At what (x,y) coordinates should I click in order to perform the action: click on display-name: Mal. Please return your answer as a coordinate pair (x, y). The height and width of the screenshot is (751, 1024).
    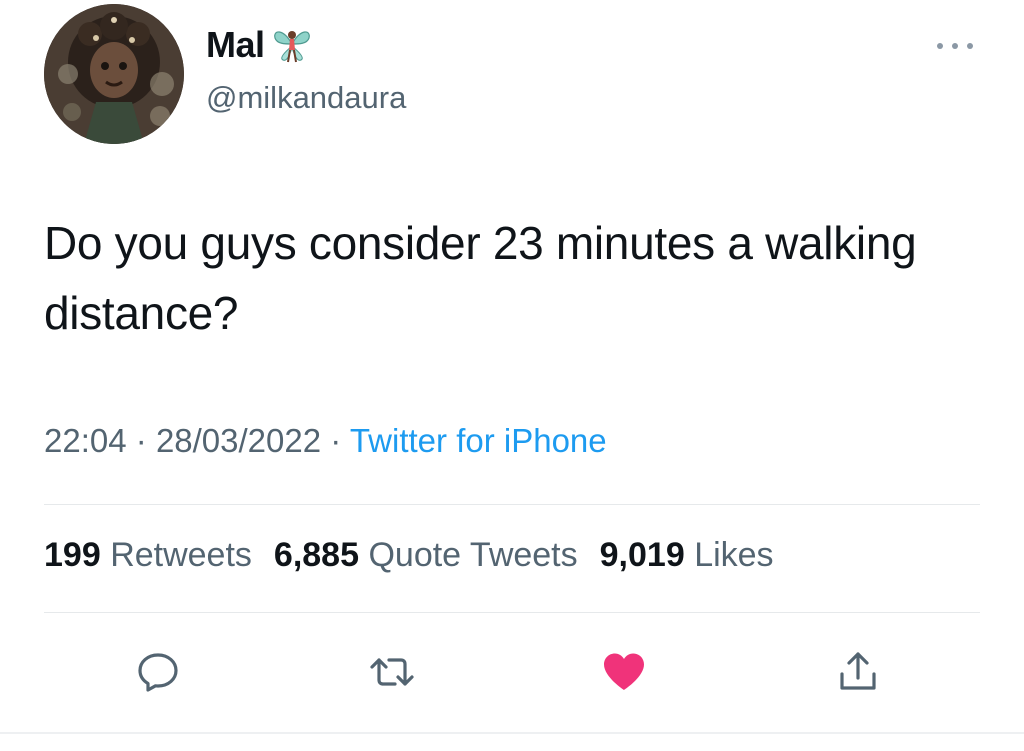
    Looking at the image, I should click on (235, 45).